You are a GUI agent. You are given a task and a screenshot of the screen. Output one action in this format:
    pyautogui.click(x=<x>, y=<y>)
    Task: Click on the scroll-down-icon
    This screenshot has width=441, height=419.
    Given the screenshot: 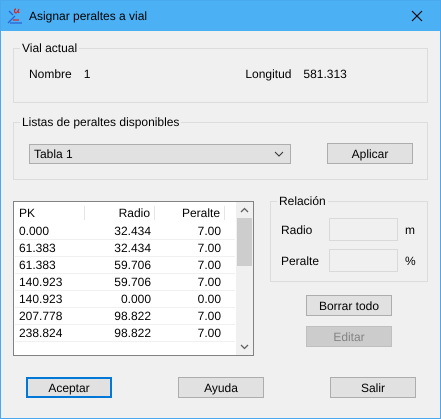 What is the action you would take?
    pyautogui.click(x=244, y=347)
    